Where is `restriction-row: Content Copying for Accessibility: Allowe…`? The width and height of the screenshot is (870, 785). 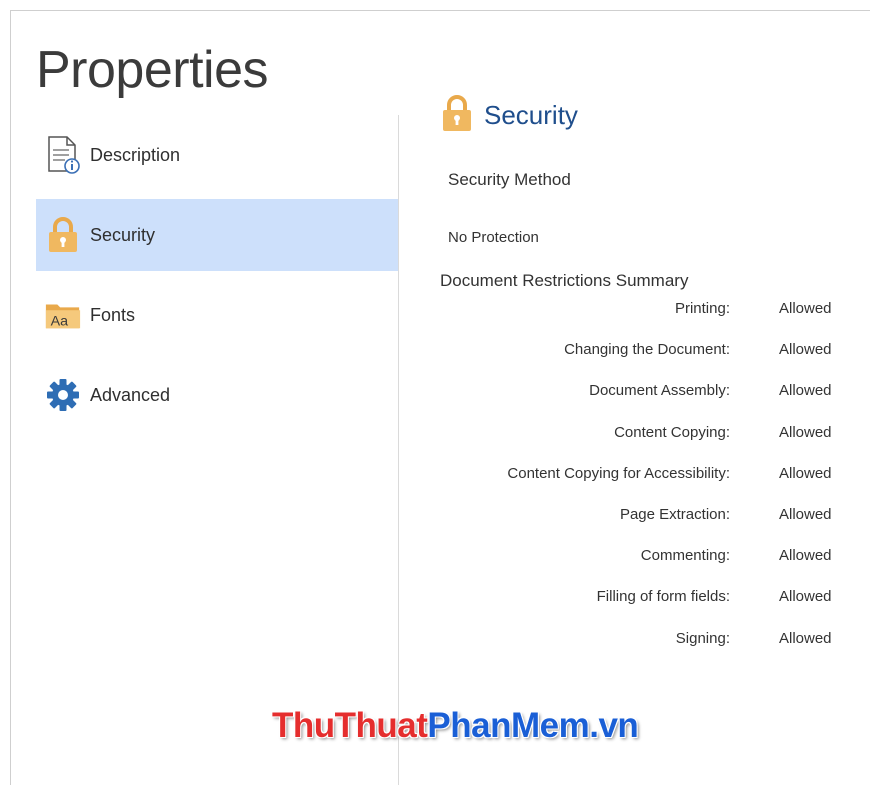 restriction-row: Content Copying for Accessibility: Allowe… is located at coordinates (650, 483).